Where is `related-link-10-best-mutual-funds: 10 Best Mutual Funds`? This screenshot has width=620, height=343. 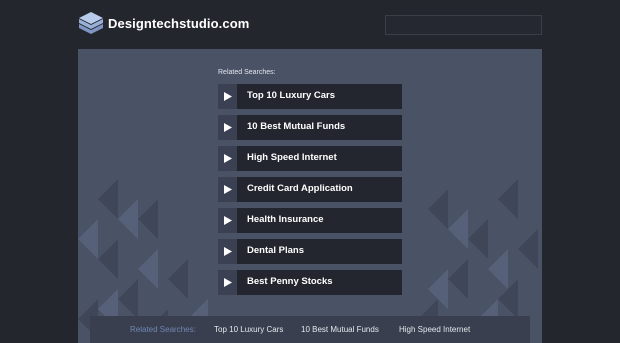 related-link-10-best-mutual-funds: 10 Best Mutual Funds is located at coordinates (310, 127).